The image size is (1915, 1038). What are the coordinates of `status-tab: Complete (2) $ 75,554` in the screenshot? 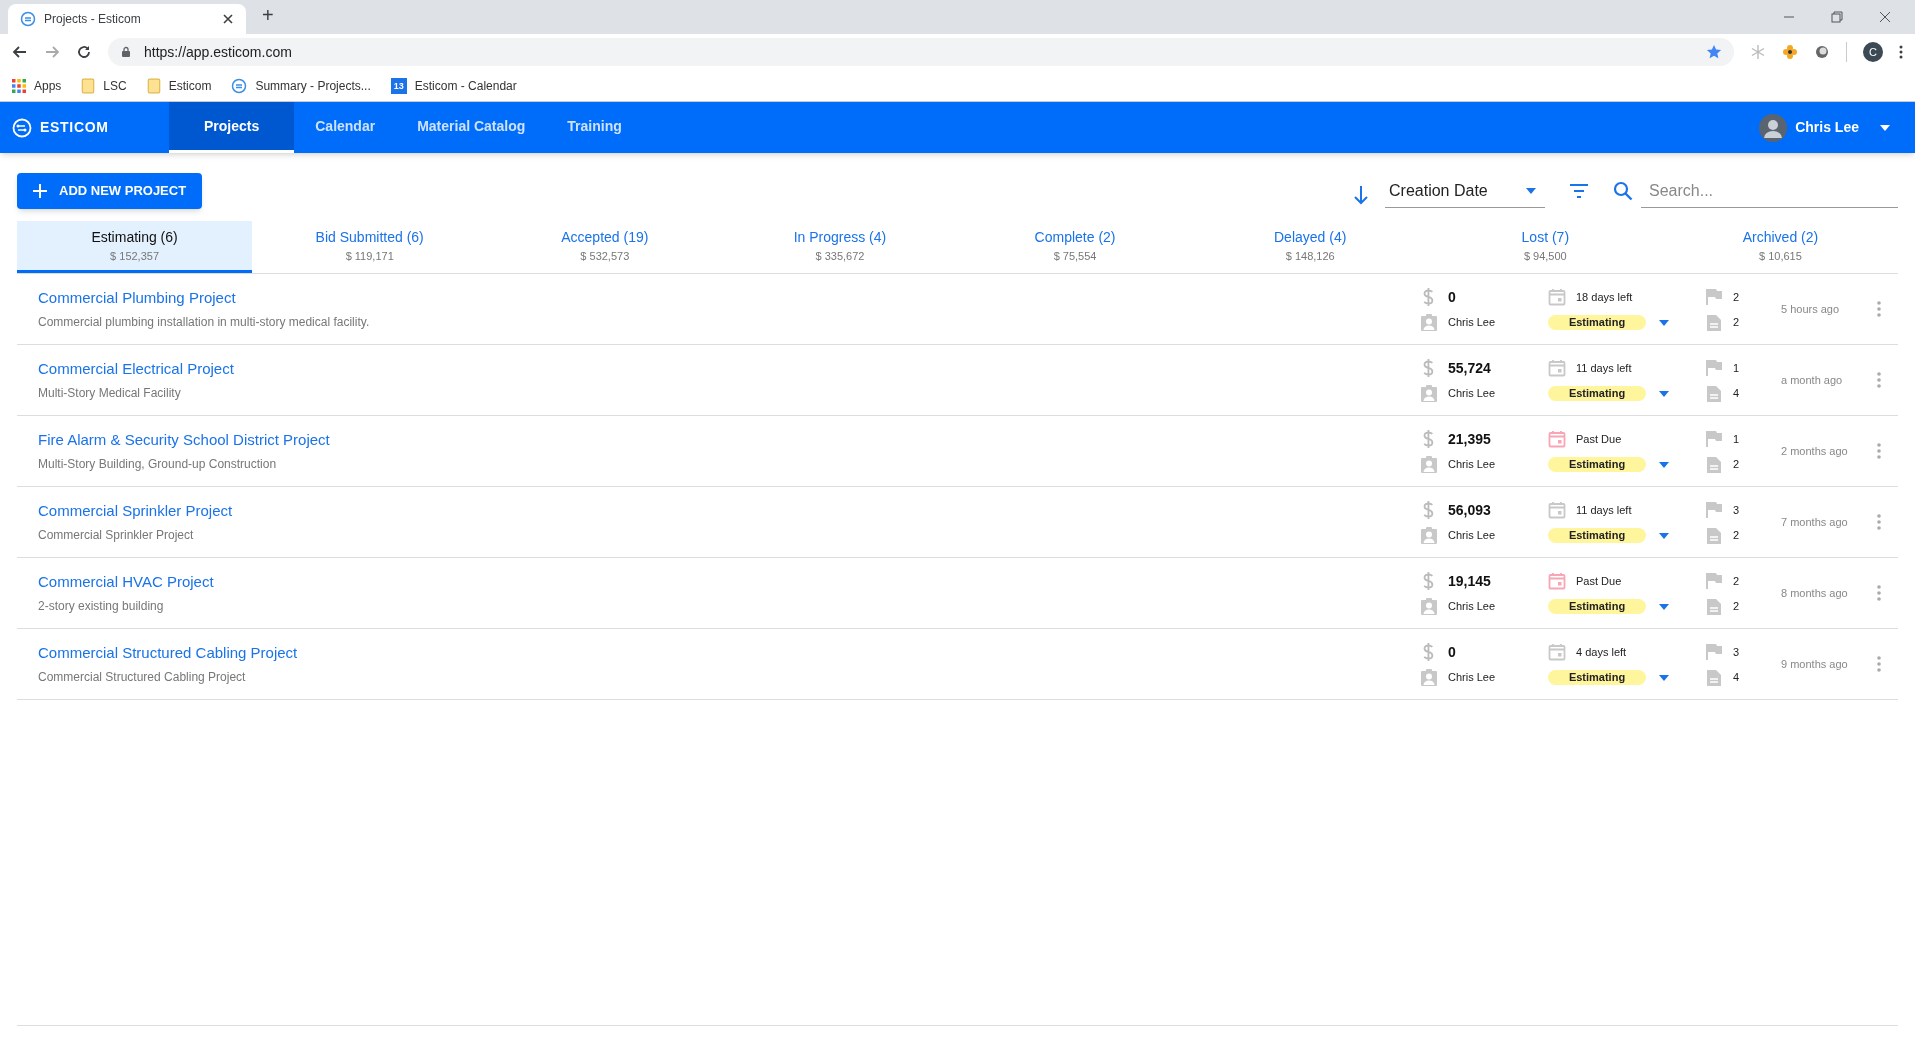 It's located at (1075, 247).